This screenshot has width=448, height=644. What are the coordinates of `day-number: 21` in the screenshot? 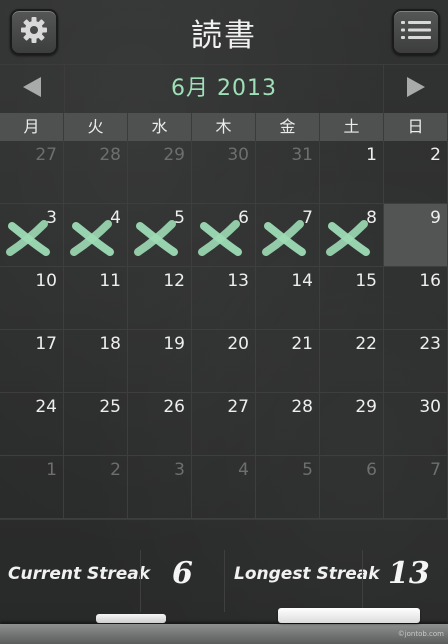 It's located at (302, 344).